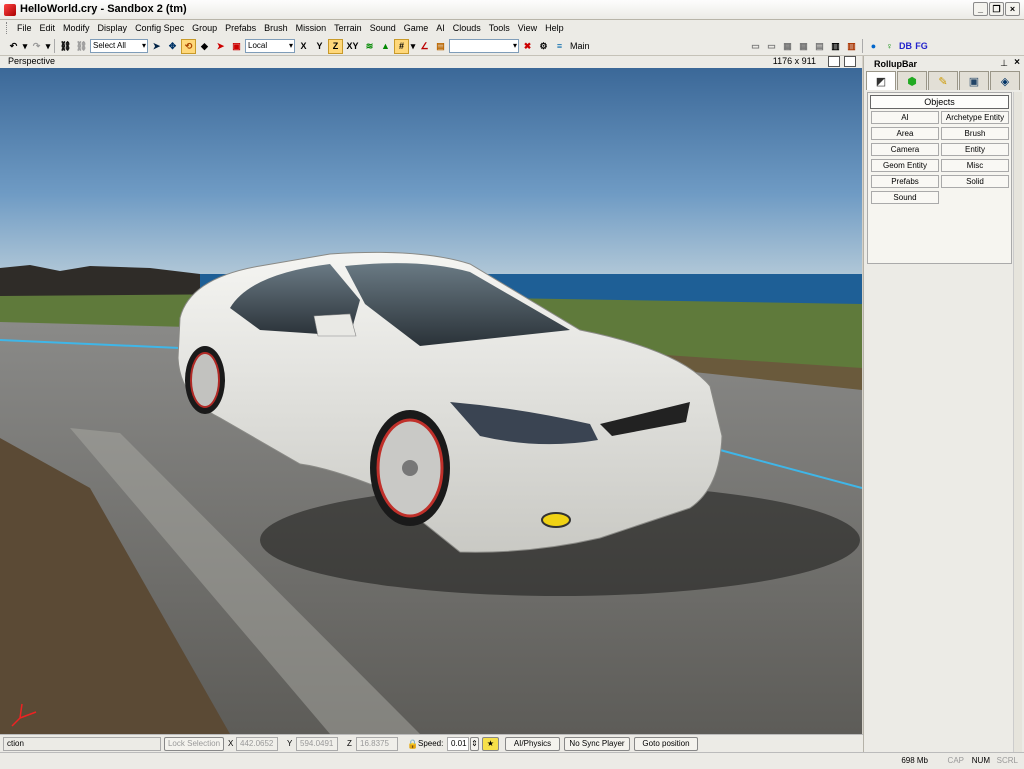  Describe the element at coordinates (369, 46) in the screenshot. I see `terrain-snap-icon: ≋` at that location.